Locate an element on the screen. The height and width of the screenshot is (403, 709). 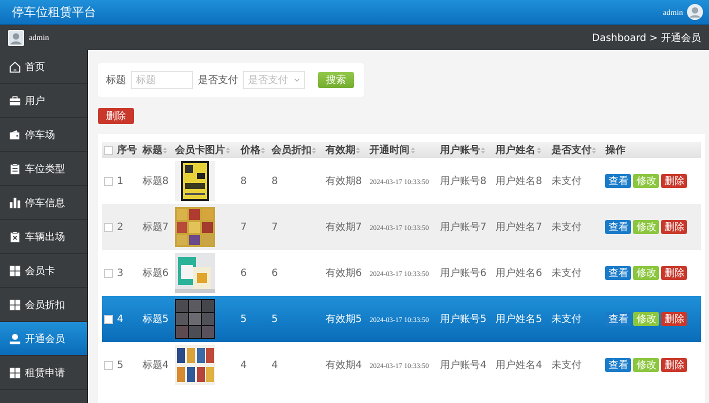
table-cell: 用户姓名8 is located at coordinates (519, 181).